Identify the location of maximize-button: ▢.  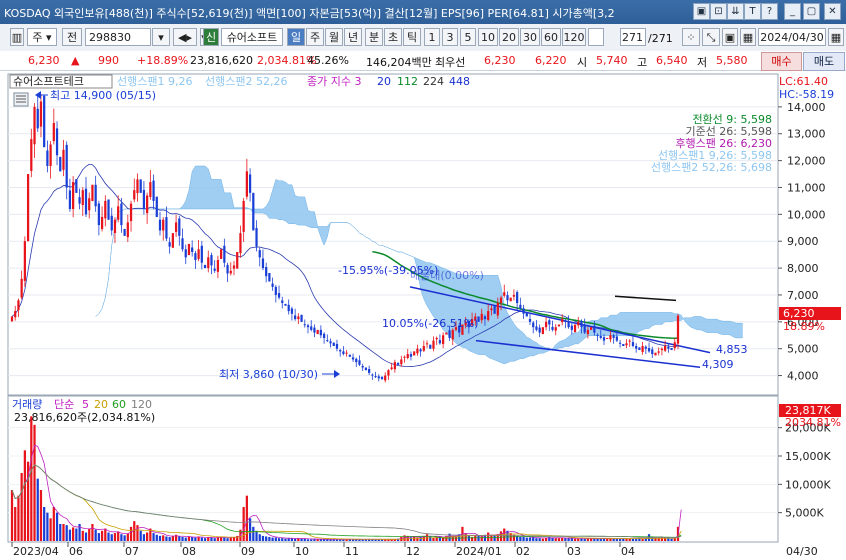
(811, 11).